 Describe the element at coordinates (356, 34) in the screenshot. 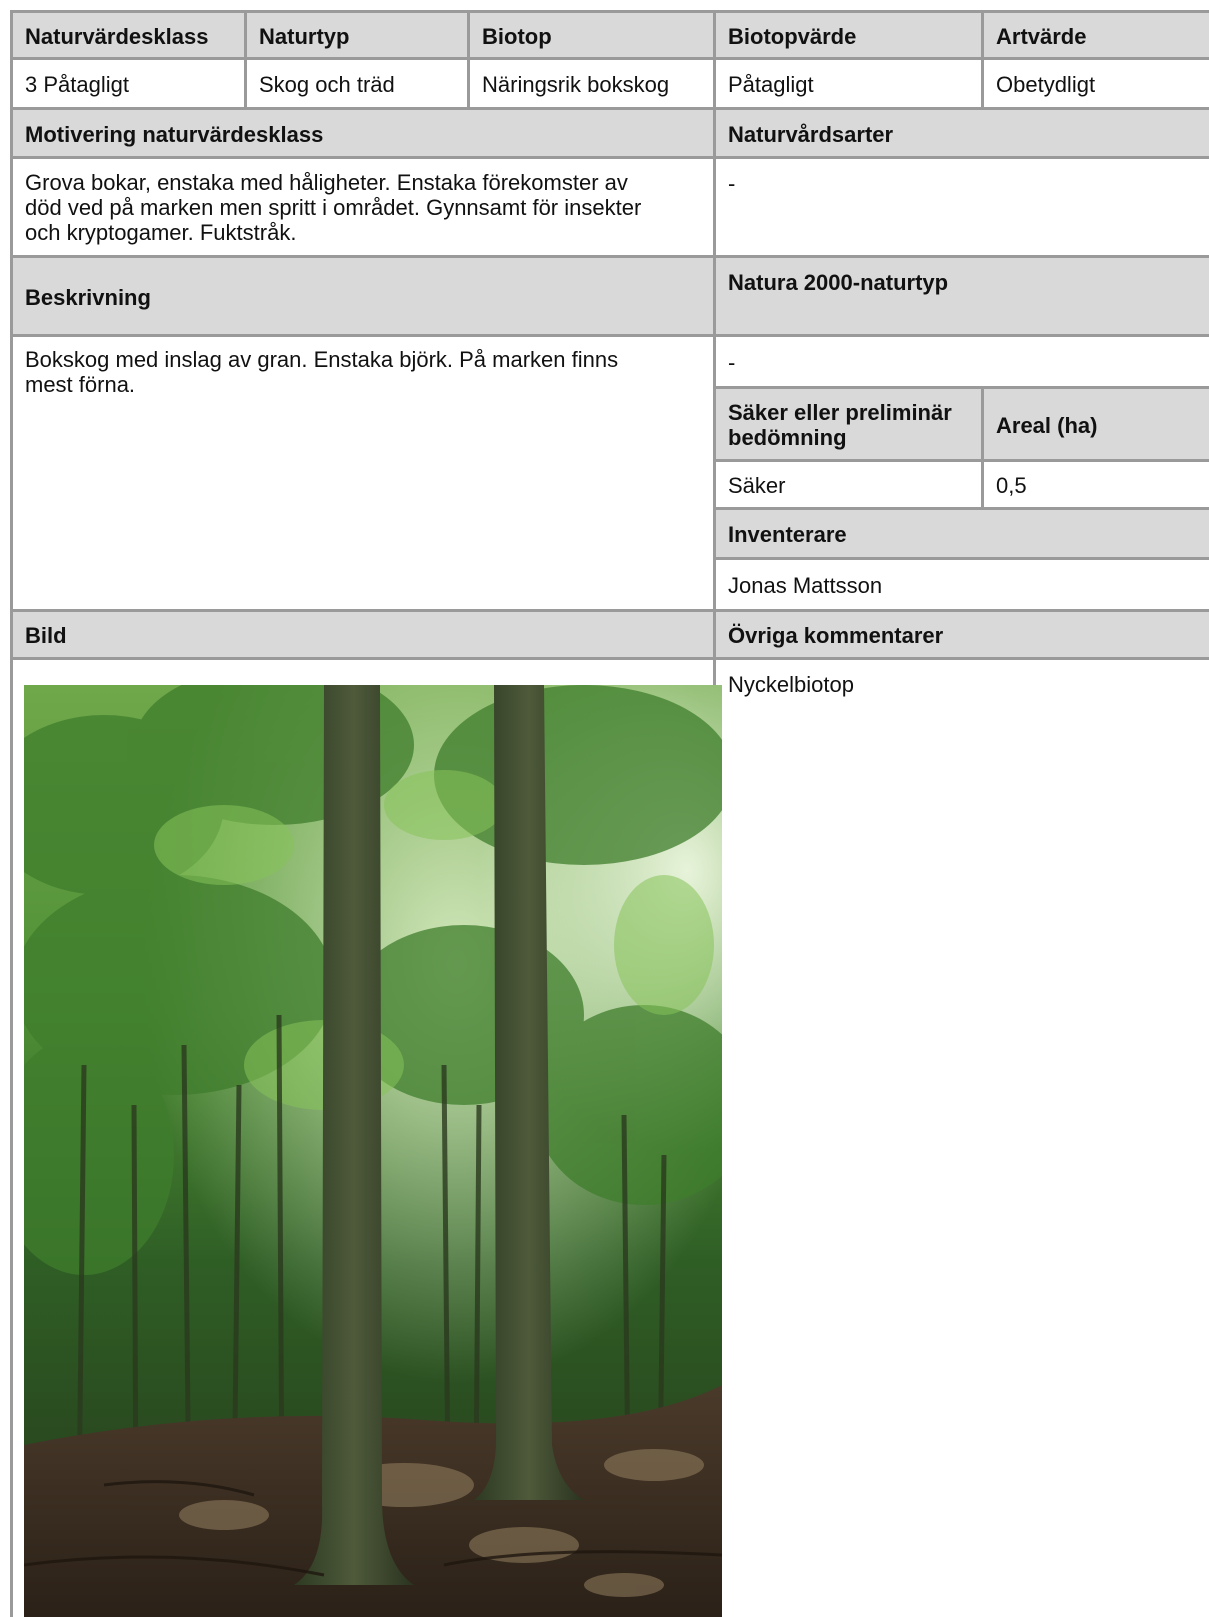

I see `header-naturtyp: Naturtyp` at that location.